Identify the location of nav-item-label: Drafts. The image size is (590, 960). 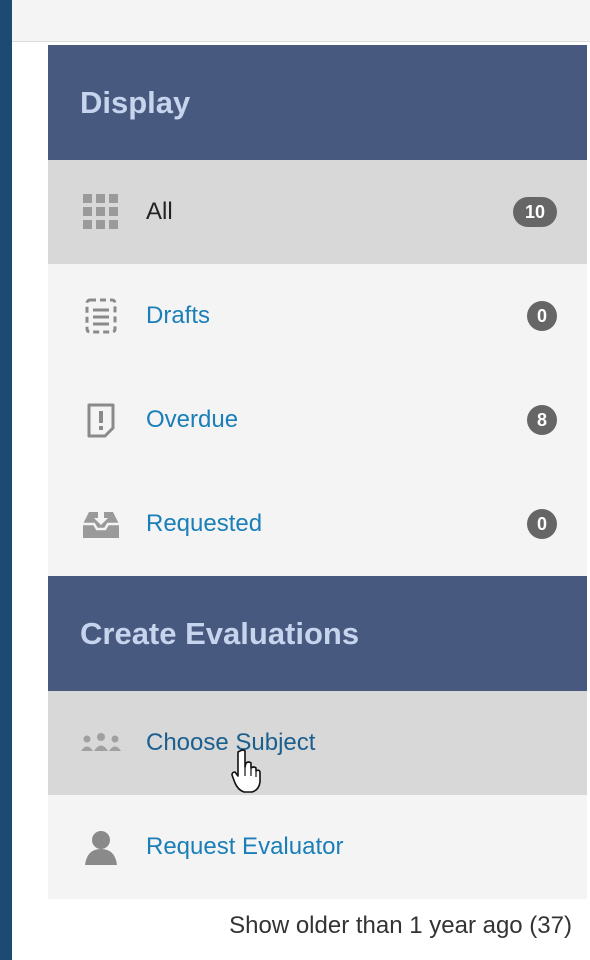
(178, 315).